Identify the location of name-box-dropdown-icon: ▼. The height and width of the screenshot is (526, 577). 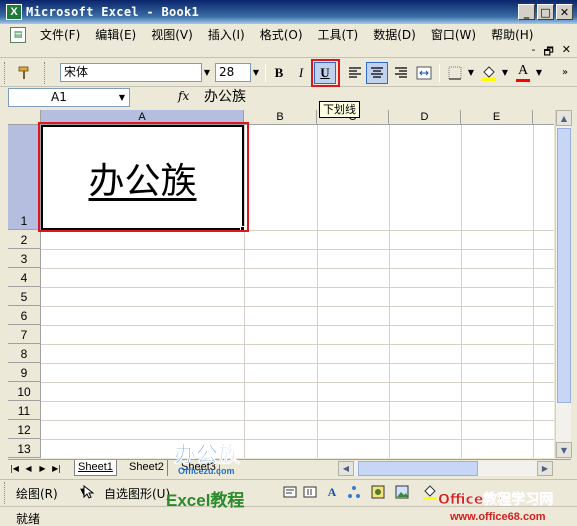
(122, 97).